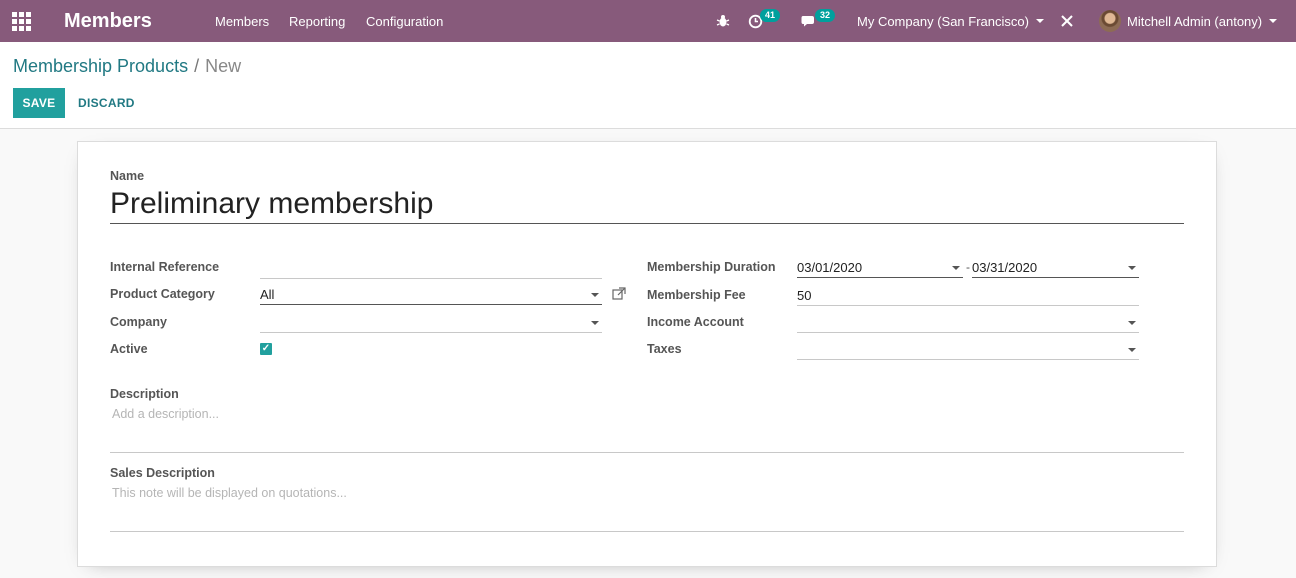 This screenshot has height=578, width=1296. I want to click on membership-end-date-input: 03/31/2020, so click(1055, 268).